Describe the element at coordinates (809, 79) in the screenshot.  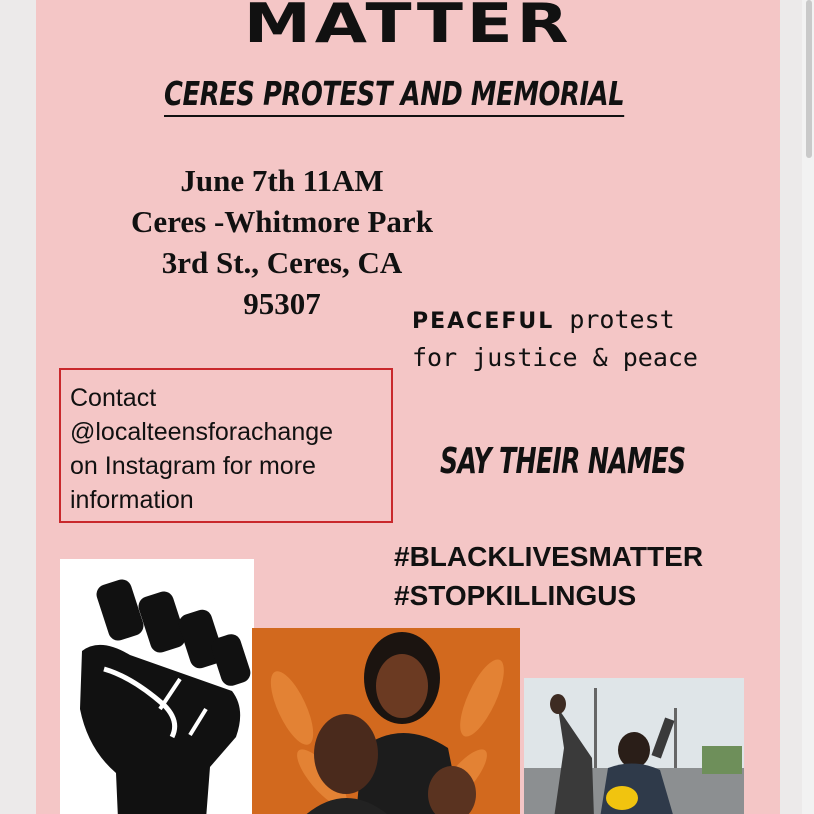
I see `scrollbar-thumb` at that location.